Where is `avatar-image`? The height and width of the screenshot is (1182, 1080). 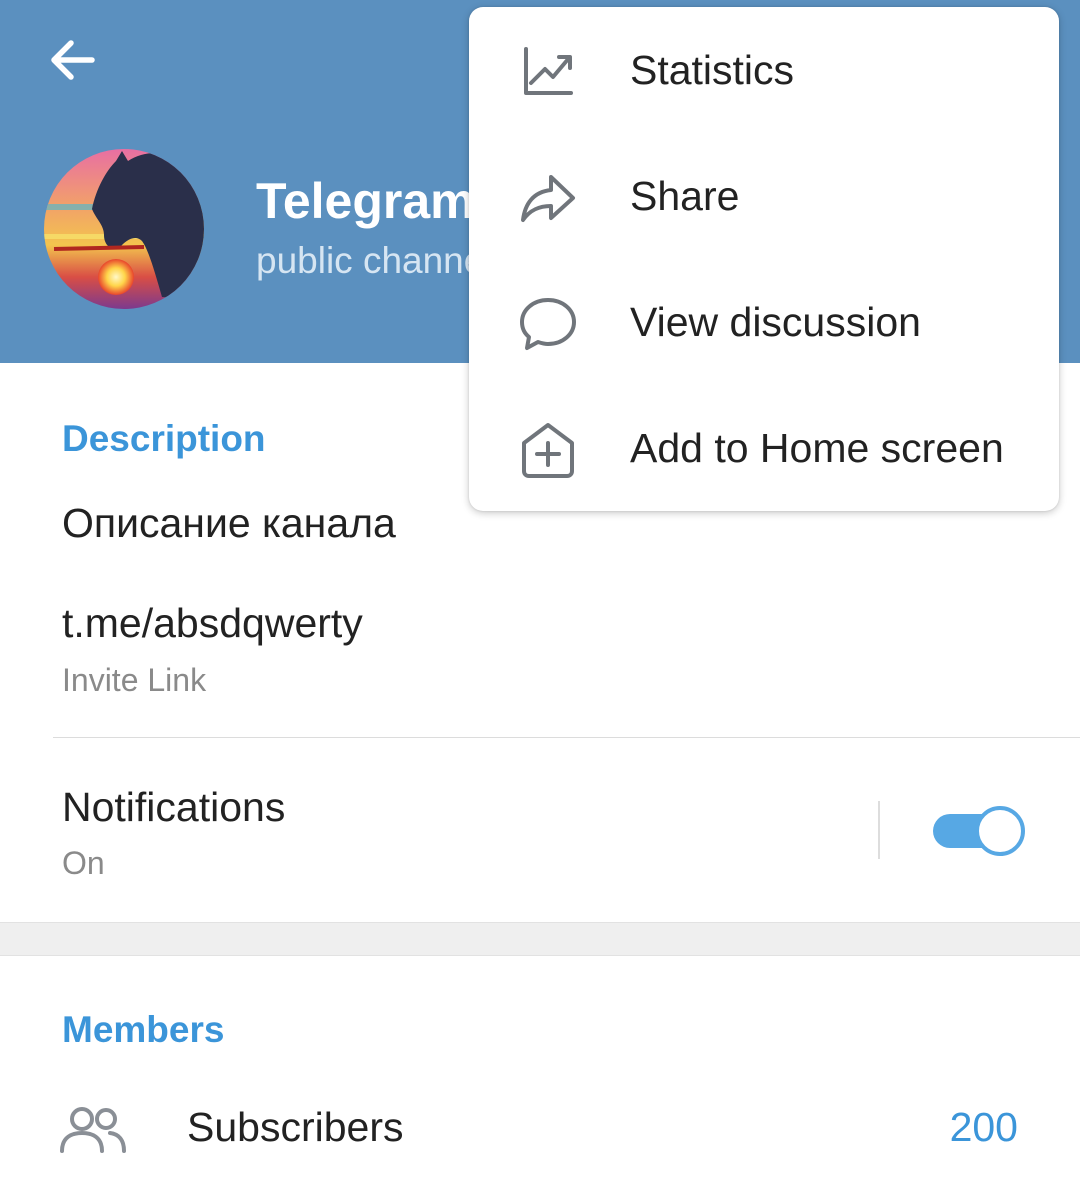 avatar-image is located at coordinates (124, 229).